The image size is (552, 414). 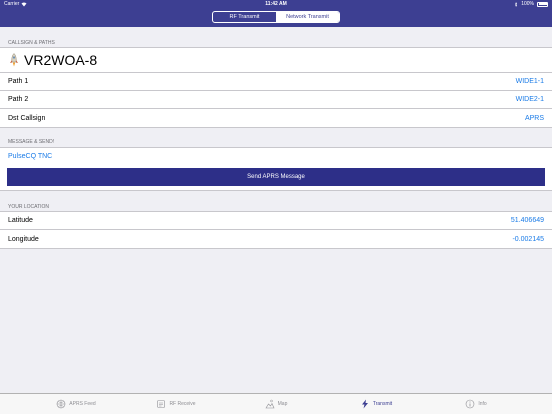 I want to click on transmit-mode-segmented-control: RF Transmit Network Transmit, so click(x=276, y=17).